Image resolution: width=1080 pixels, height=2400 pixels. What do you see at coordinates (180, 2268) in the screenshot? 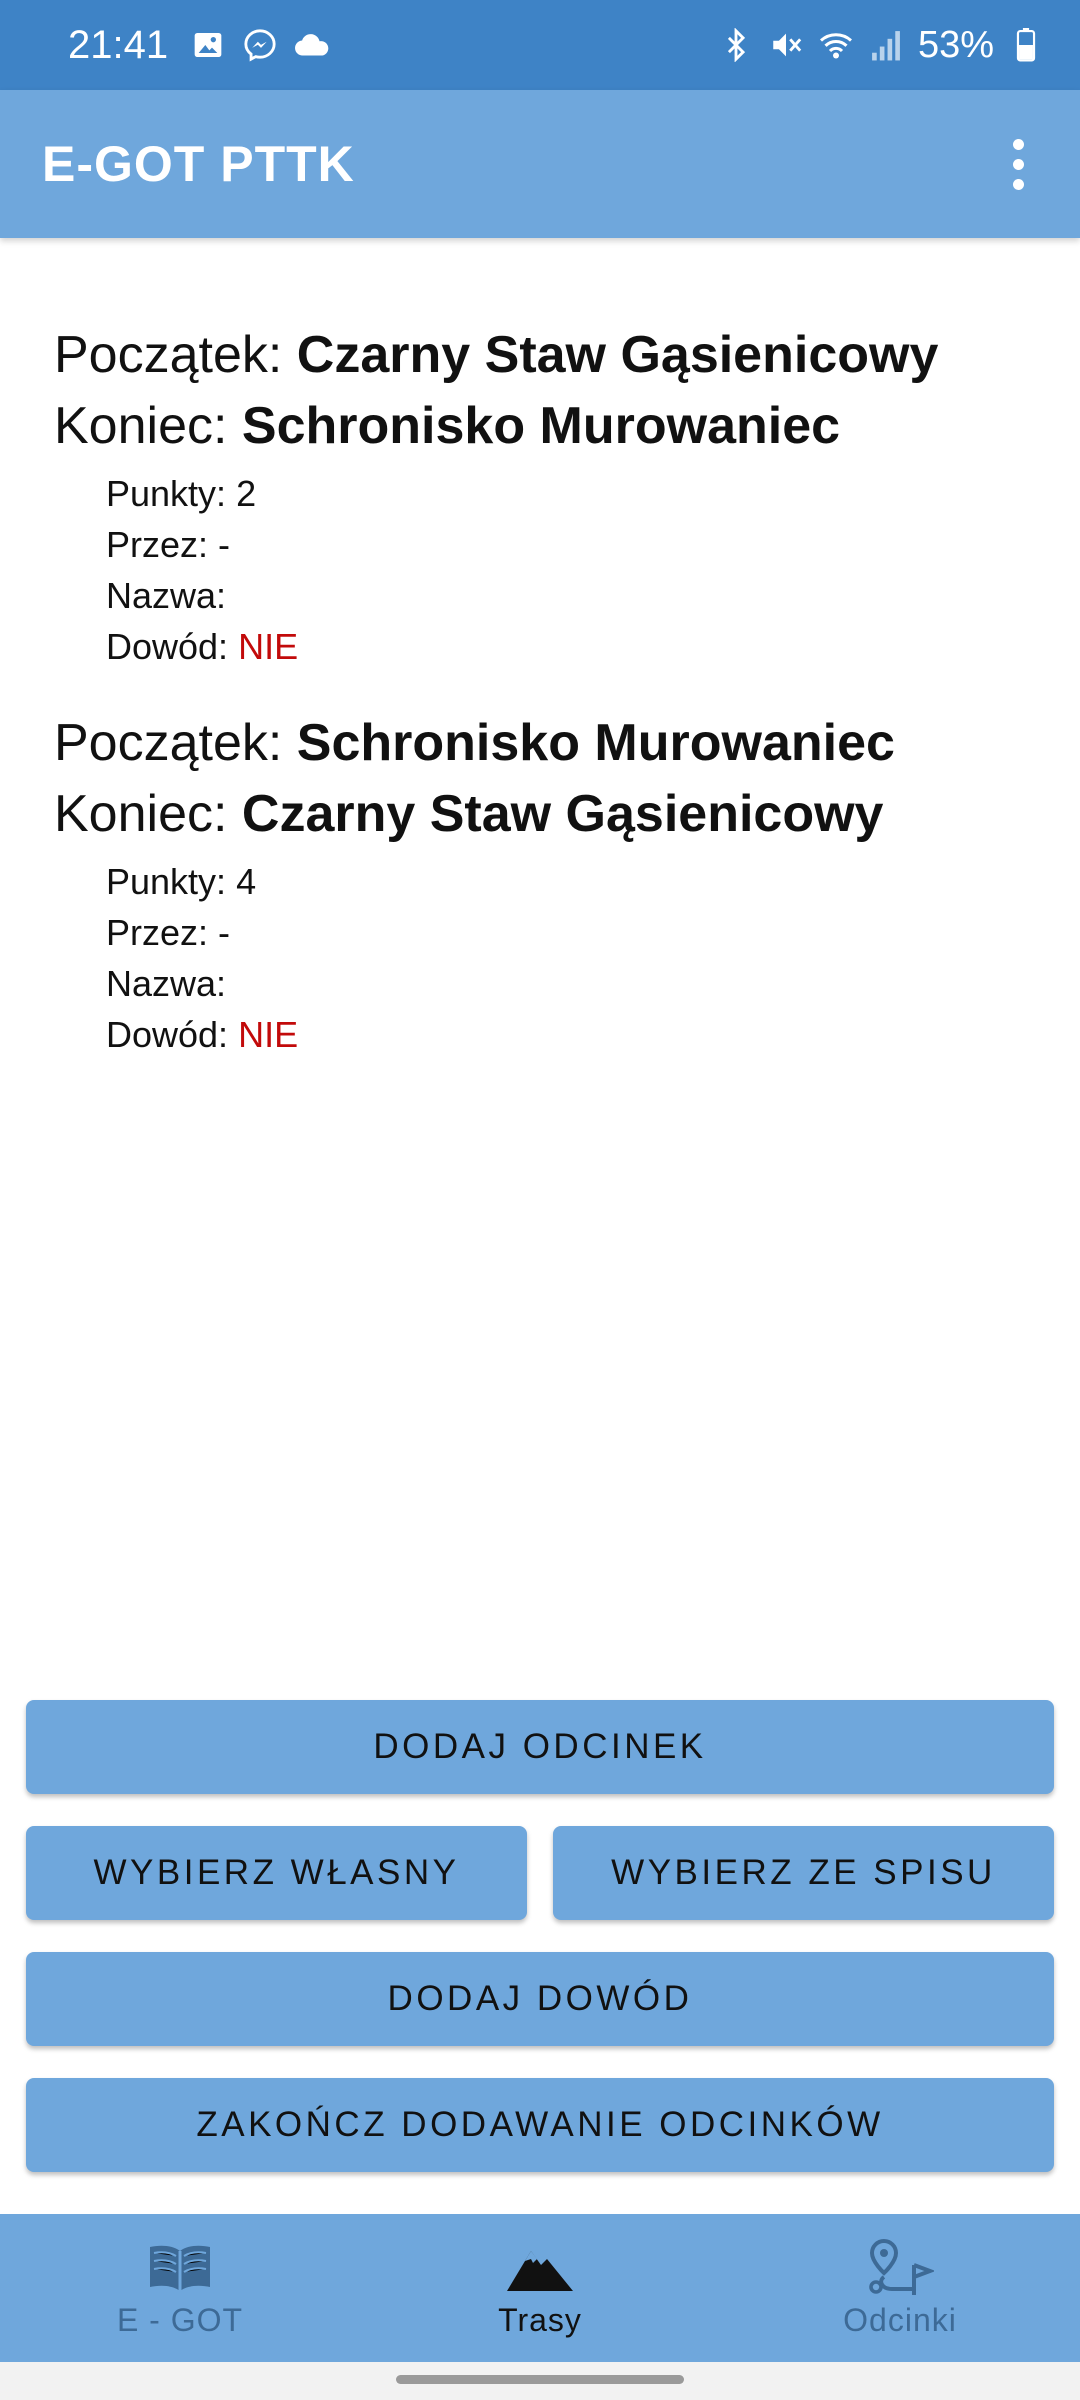
I see `book-icon` at bounding box center [180, 2268].